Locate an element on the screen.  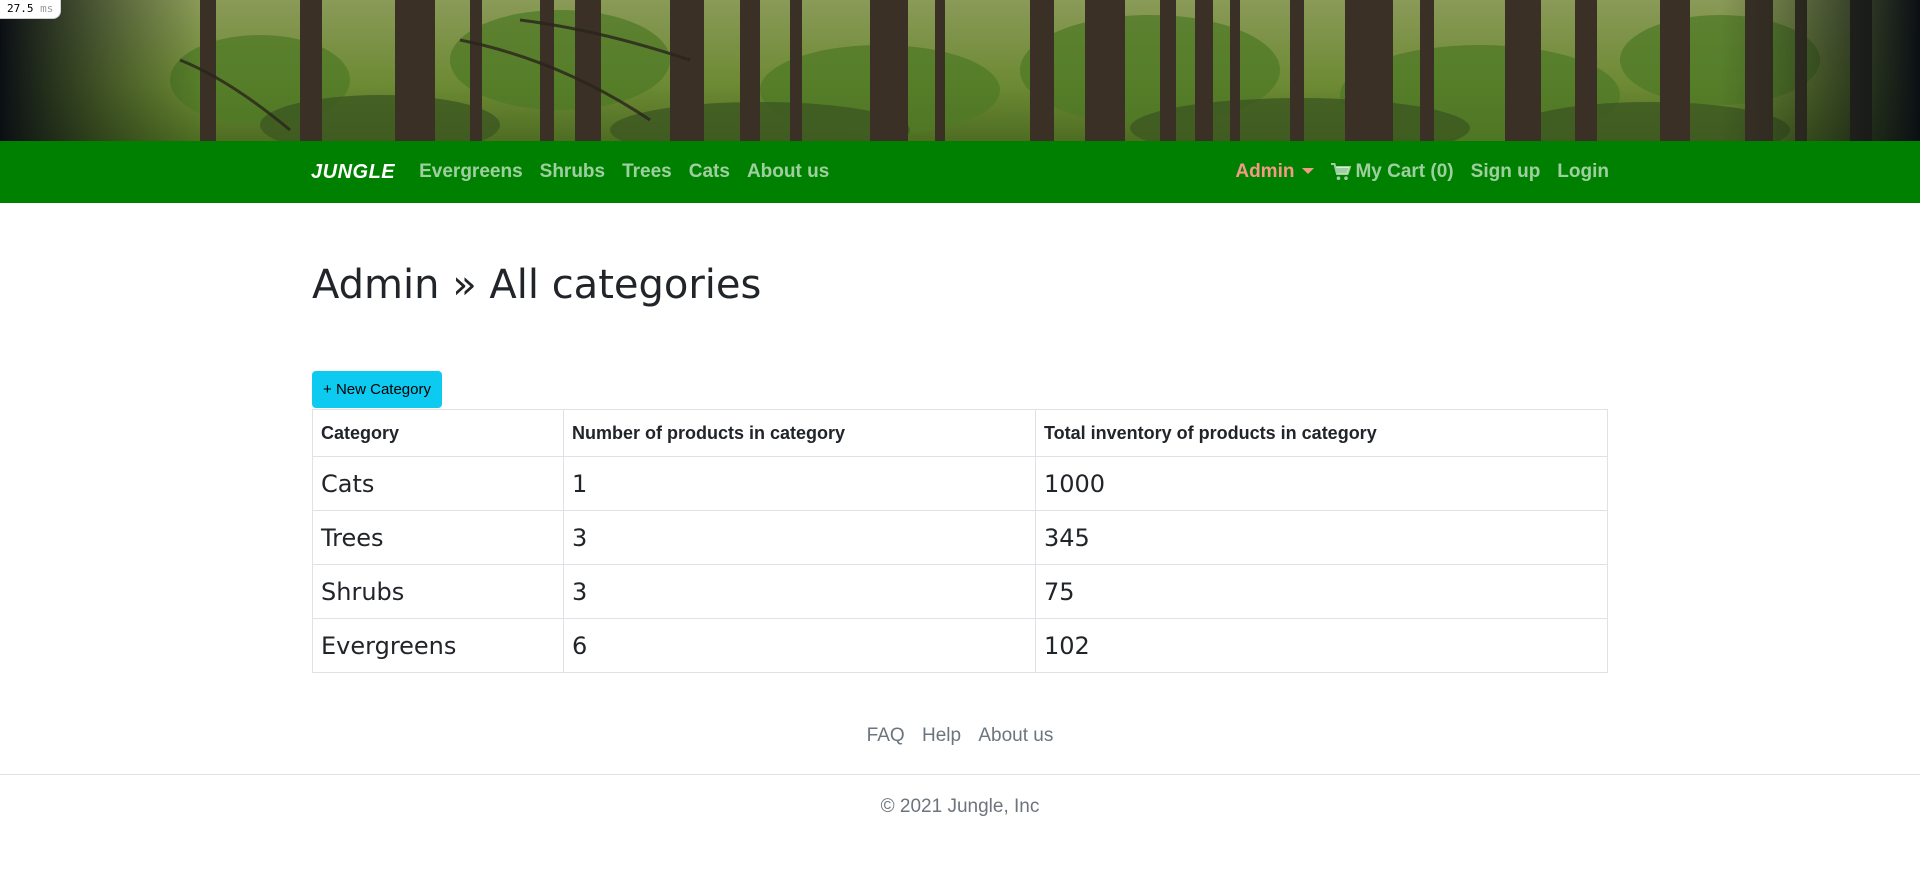
nav-link-evergreens: Evergreens is located at coordinates (471, 172).